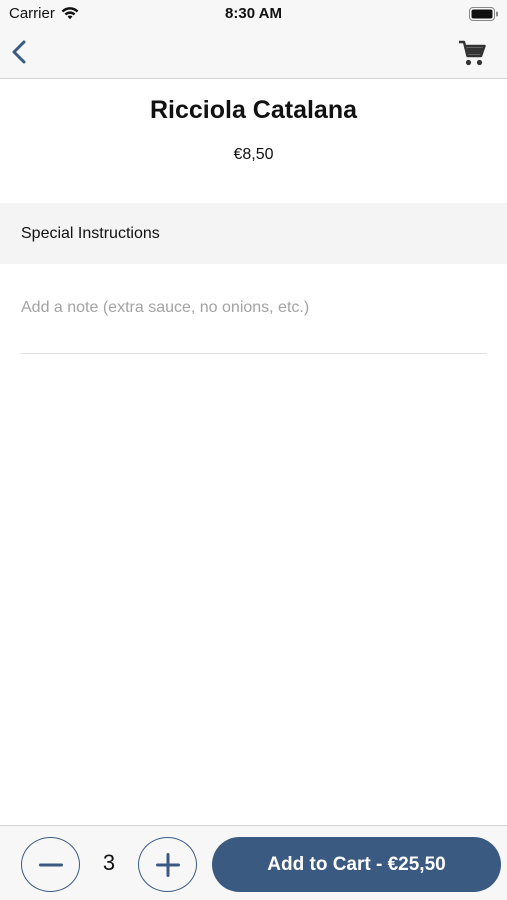 The image size is (507, 900). I want to click on special-instructions-input, so click(254, 308).